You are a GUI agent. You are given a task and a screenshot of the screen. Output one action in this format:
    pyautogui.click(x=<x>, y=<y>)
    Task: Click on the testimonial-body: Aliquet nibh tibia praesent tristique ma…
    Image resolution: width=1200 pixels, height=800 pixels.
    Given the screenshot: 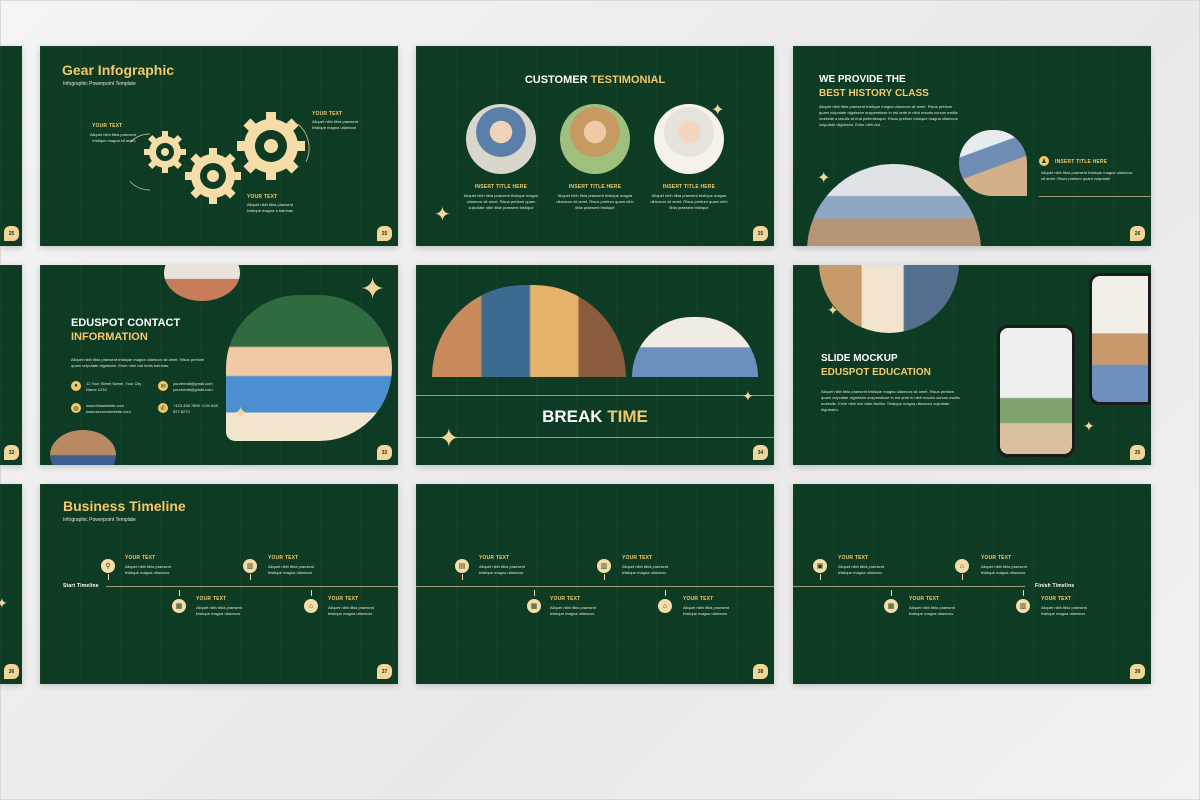 What is the action you would take?
    pyautogui.click(x=501, y=201)
    